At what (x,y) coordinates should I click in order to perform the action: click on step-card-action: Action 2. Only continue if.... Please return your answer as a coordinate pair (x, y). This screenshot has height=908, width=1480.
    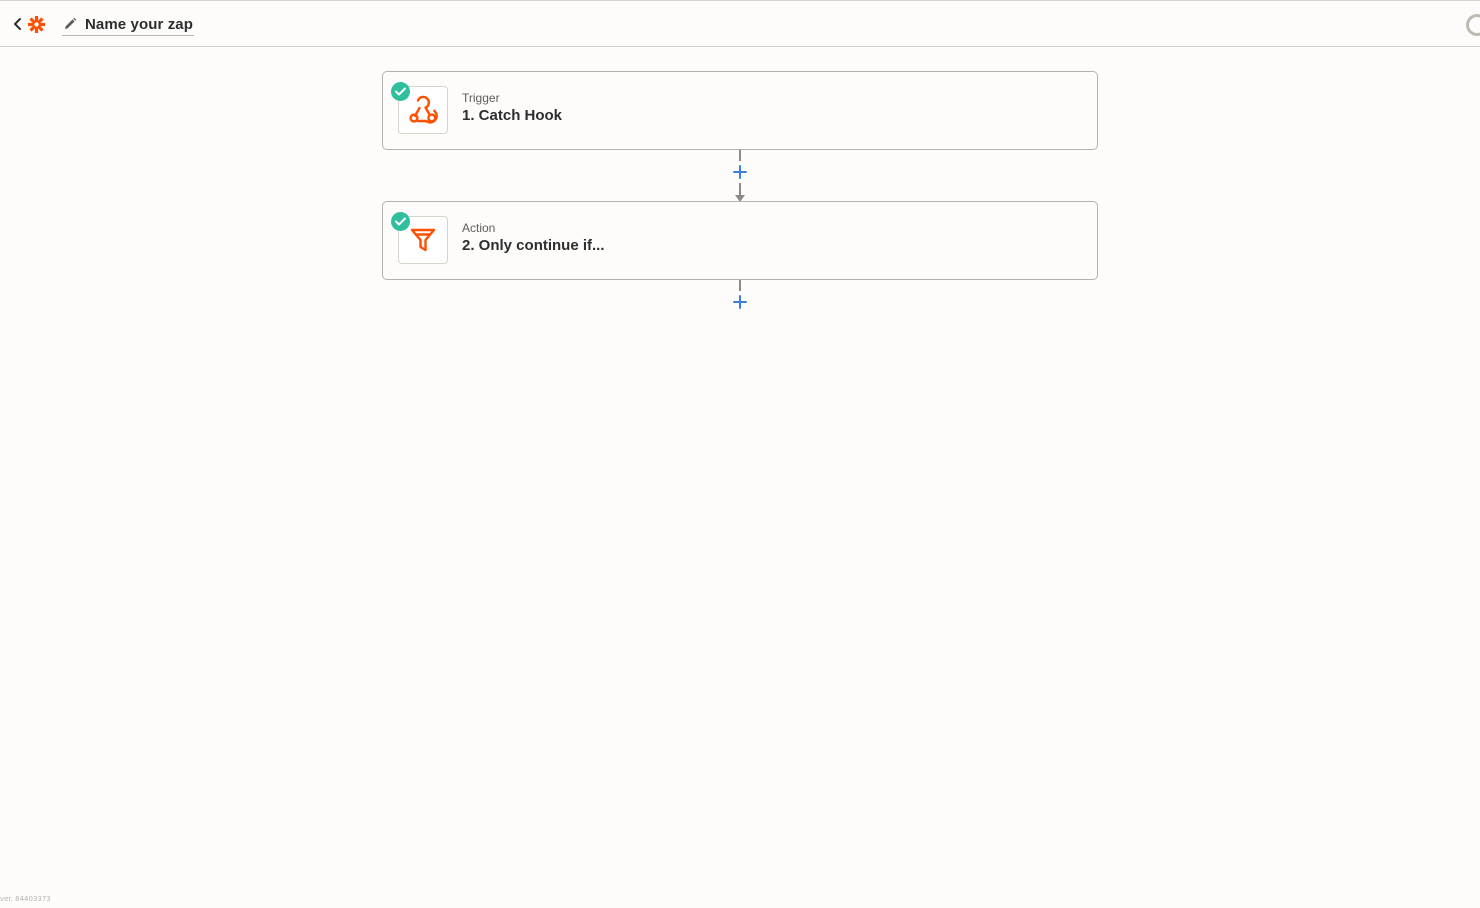
    Looking at the image, I should click on (740, 240).